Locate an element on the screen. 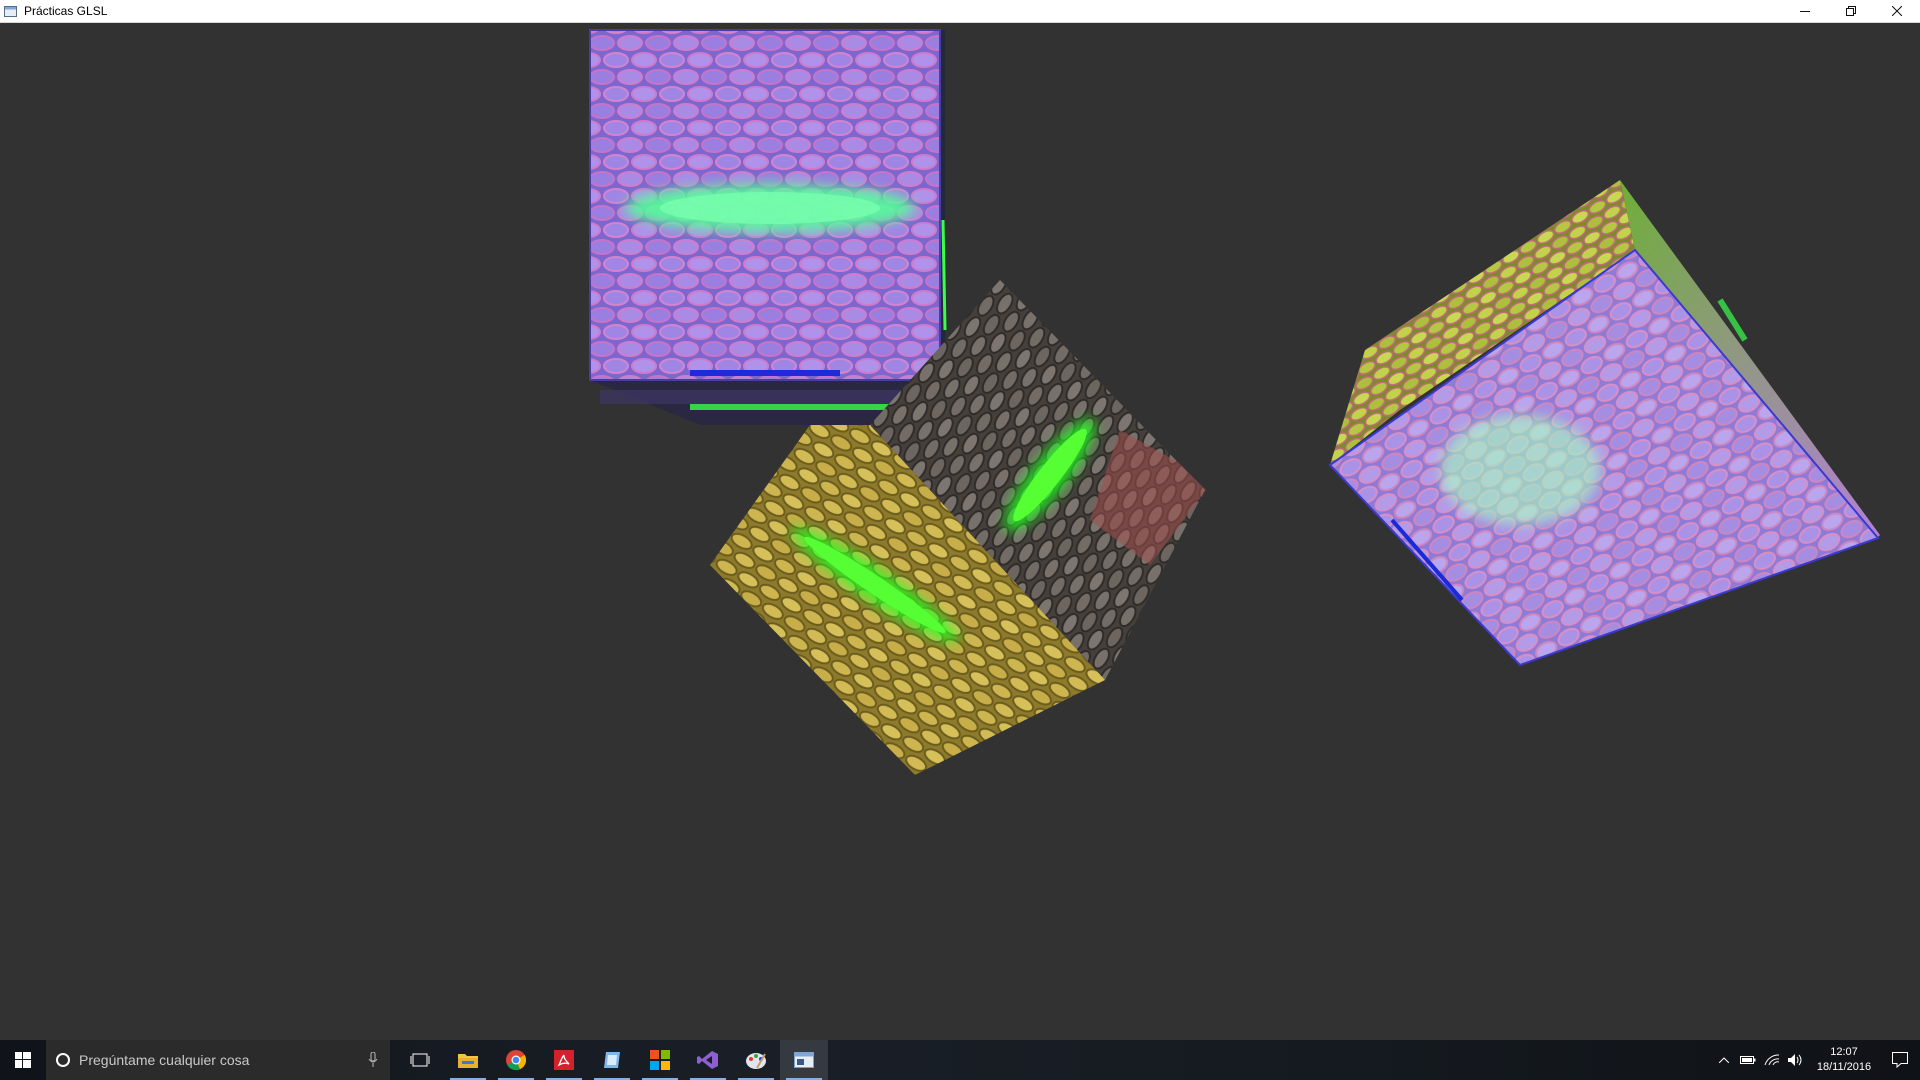 Image resolution: width=1920 pixels, height=1080 pixels. windows-logo-icon is located at coordinates (23, 1060).